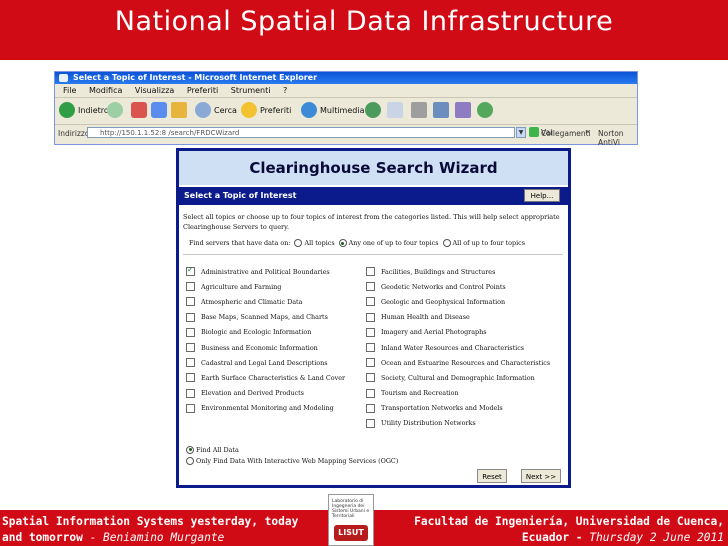 The height and width of the screenshot is (546, 728). Describe the element at coordinates (265, 347) in the screenshot. I see `topic-checkbox-item: Business and Economic Information` at that location.